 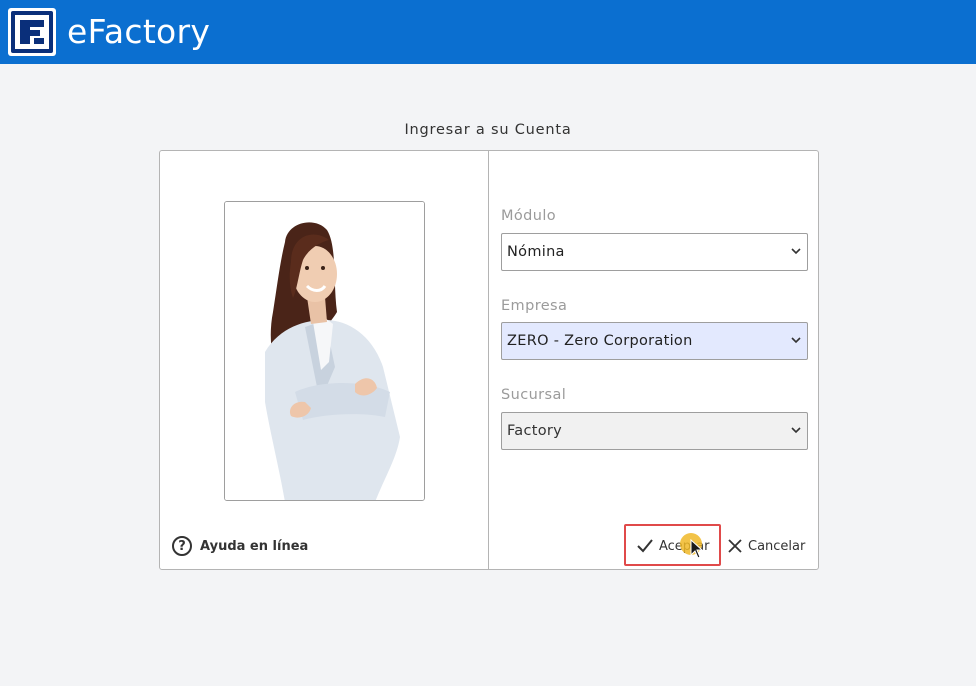 I want to click on mouse-pointer-icon, so click(x=697, y=549).